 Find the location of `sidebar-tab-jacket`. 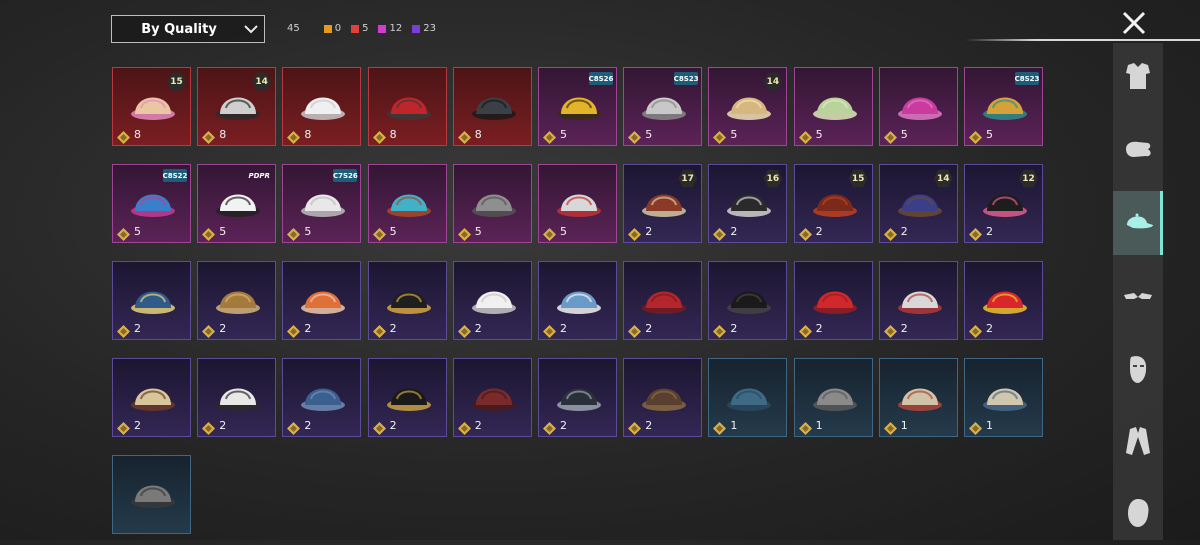

sidebar-tab-jacket is located at coordinates (1138, 441).